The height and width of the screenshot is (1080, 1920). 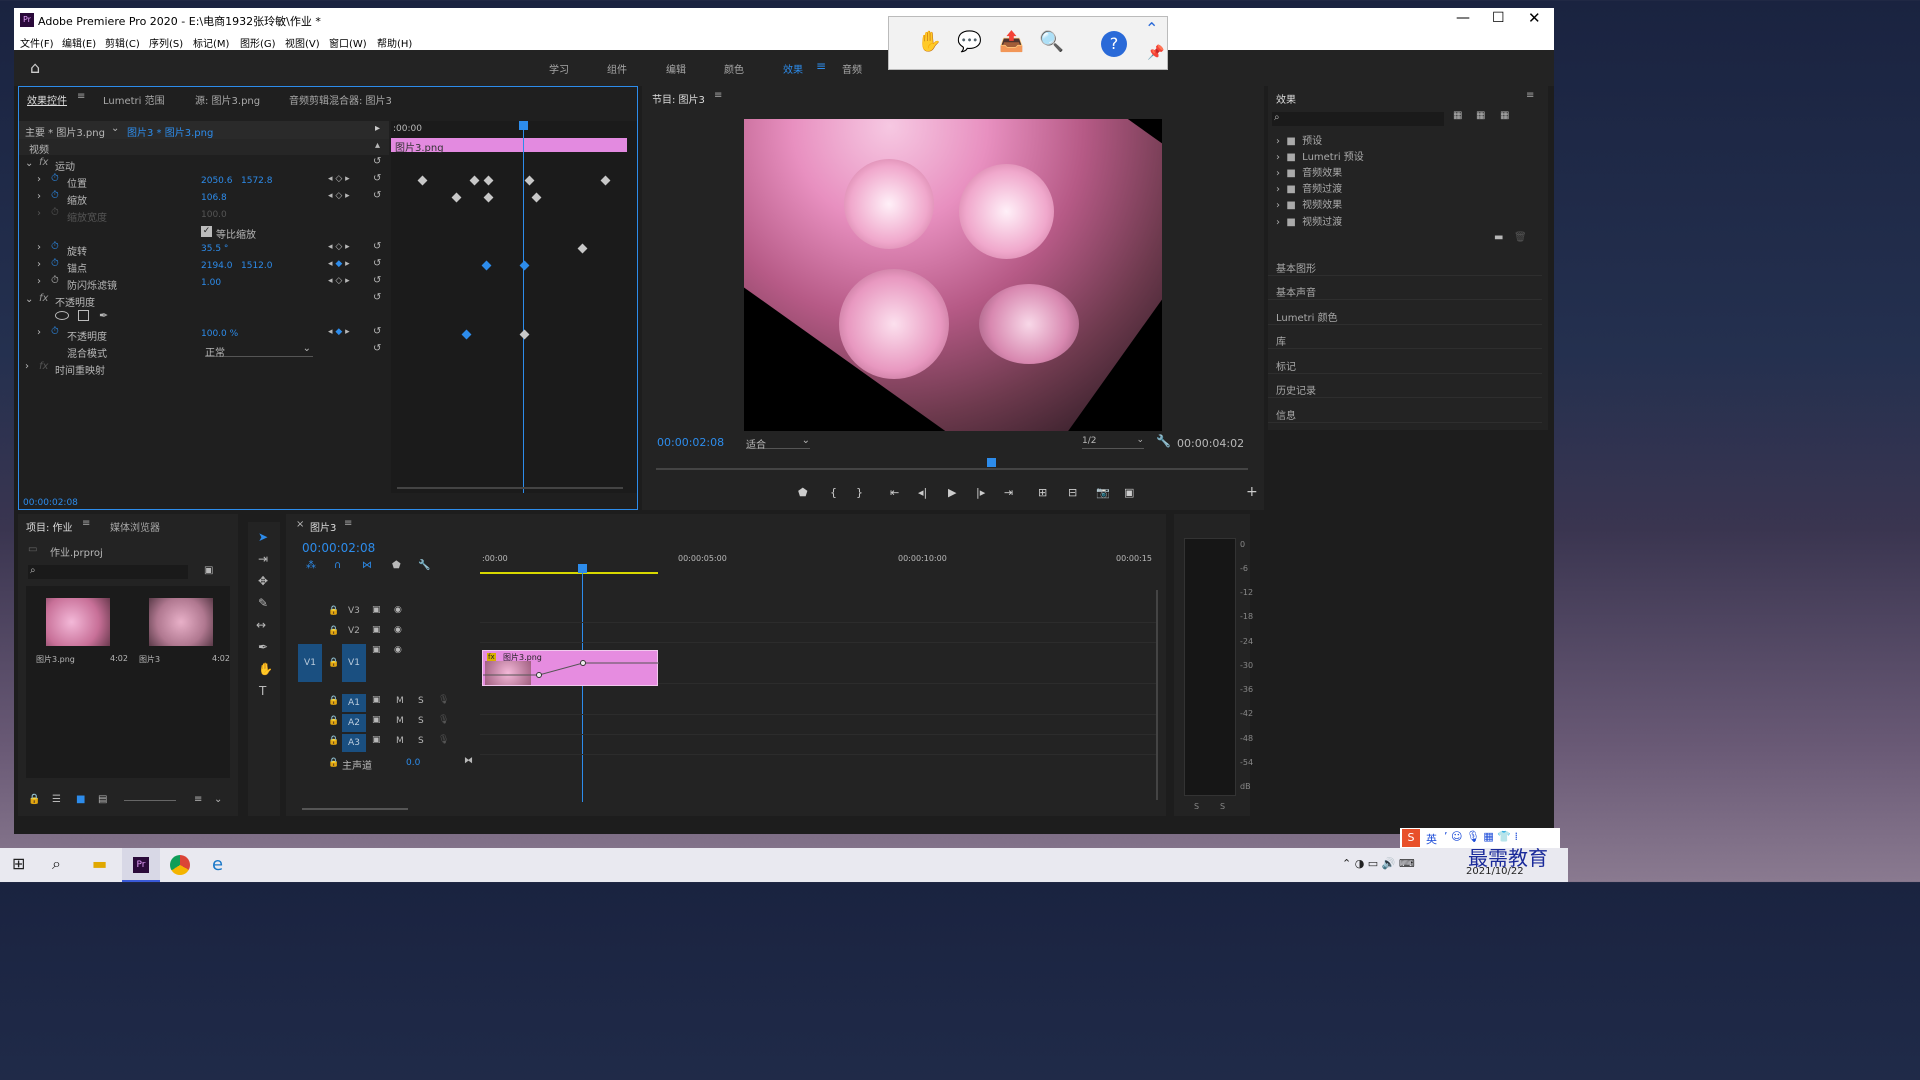 What do you see at coordinates (1309, 220) in the screenshot?
I see `folder-video-transitions: › ■ 视频过渡` at bounding box center [1309, 220].